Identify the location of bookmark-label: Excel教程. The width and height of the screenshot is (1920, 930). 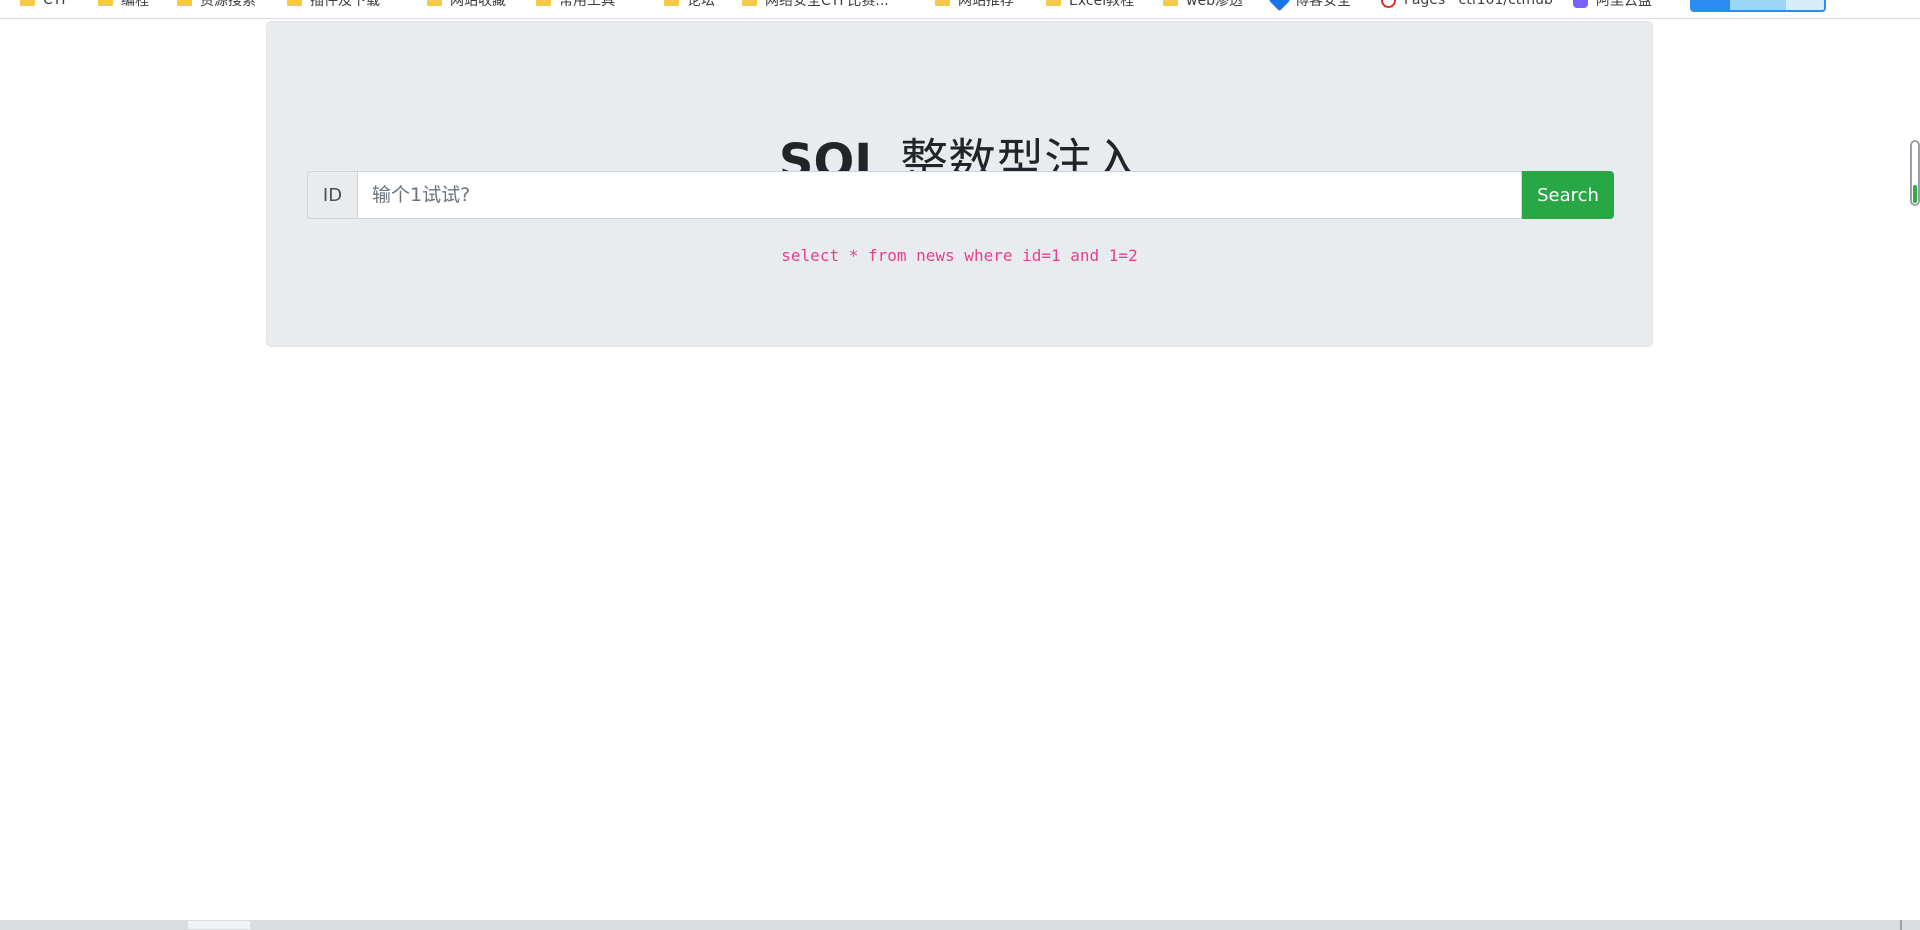
(1102, 4).